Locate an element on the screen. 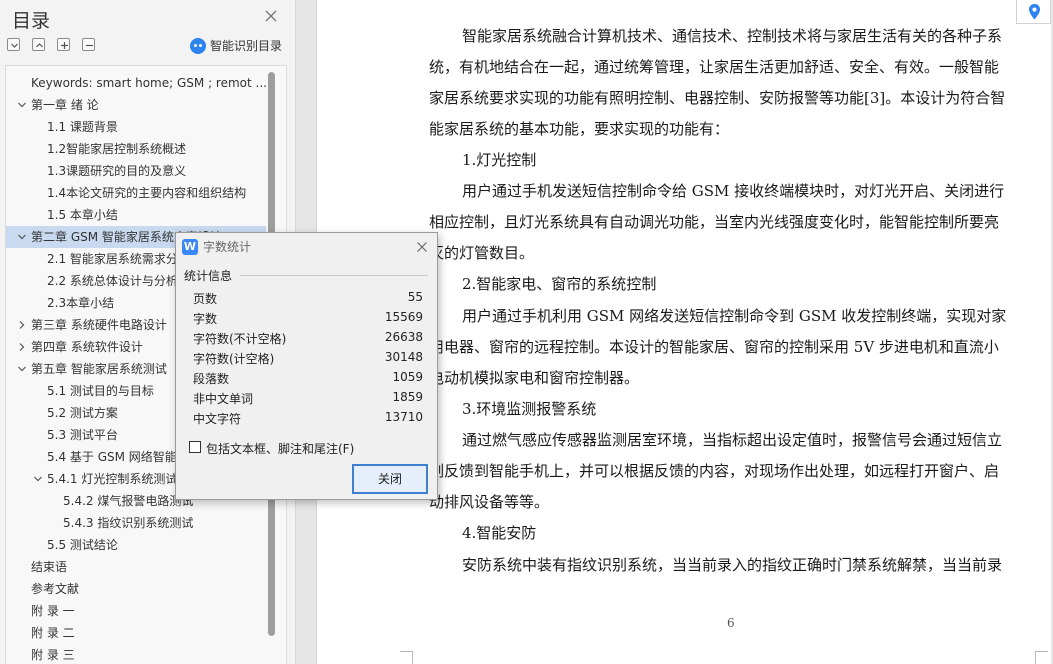  toc-item-label: 1.4本论文研究的主要内容和组织结构 is located at coordinates (147, 193).